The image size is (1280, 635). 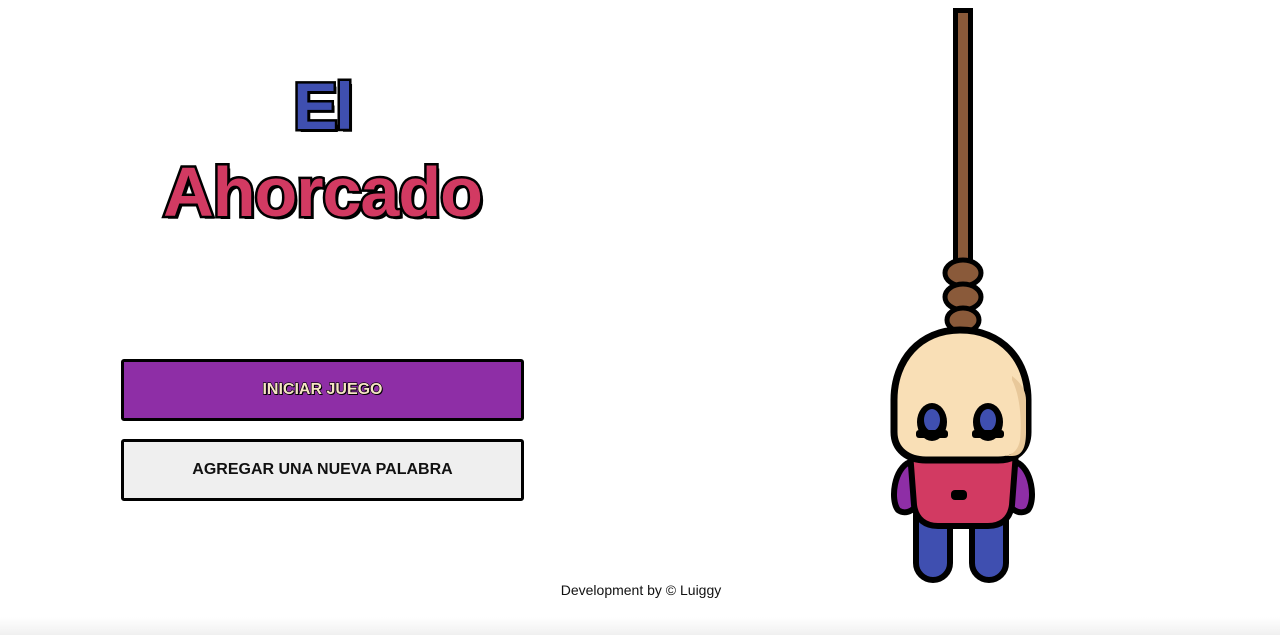 I want to click on footer-credit: Development by © Luiggy, so click(x=641, y=590).